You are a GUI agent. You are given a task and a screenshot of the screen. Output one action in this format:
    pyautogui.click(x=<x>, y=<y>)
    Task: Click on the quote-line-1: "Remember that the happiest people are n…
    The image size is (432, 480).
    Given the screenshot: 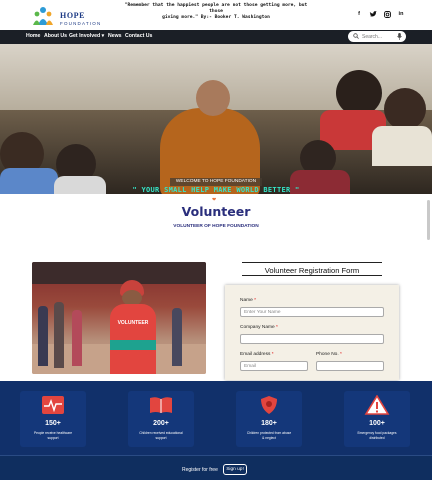 What is the action you would take?
    pyautogui.click(x=216, y=8)
    